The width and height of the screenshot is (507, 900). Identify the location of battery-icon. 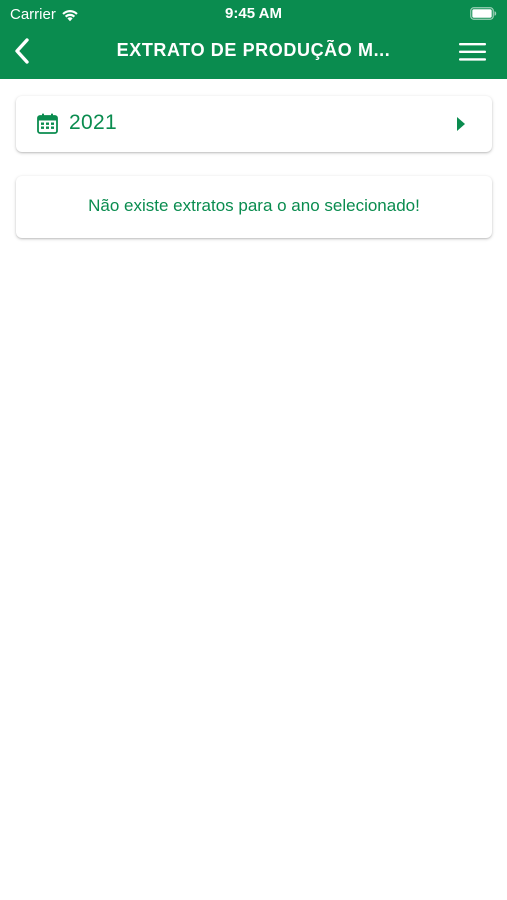
(483, 13).